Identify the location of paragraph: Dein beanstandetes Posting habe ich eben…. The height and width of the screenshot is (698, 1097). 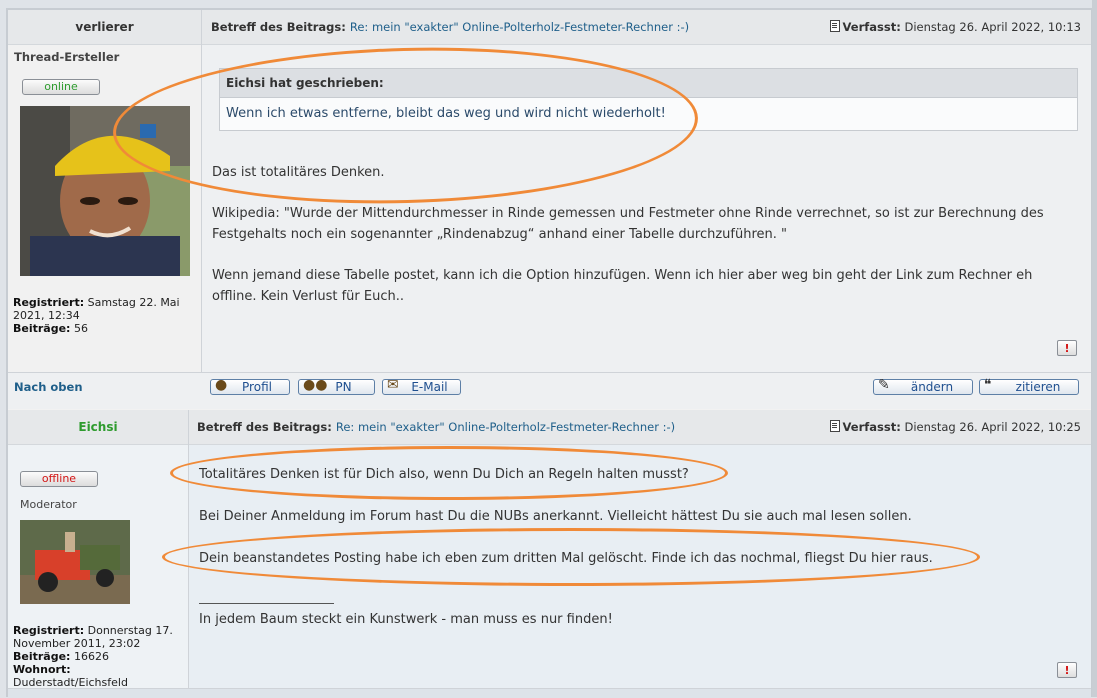
(566, 558).